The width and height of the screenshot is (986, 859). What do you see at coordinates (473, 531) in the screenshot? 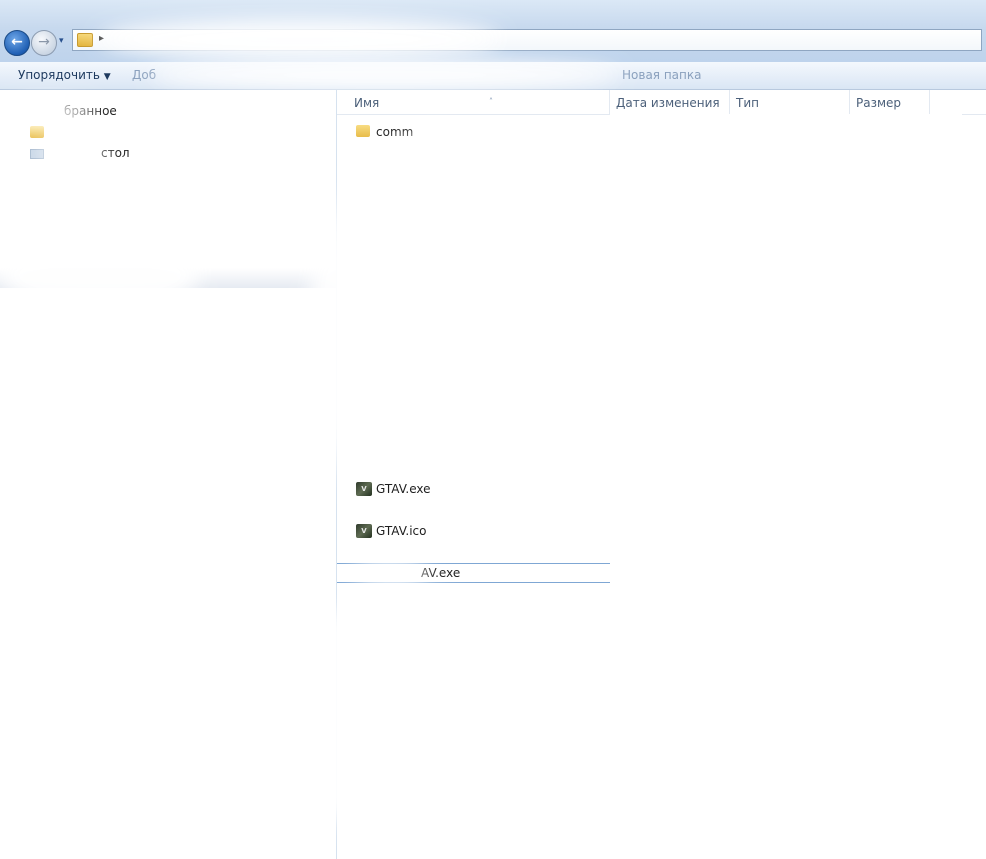
I see `file-row: V GTAV.ico` at bounding box center [473, 531].